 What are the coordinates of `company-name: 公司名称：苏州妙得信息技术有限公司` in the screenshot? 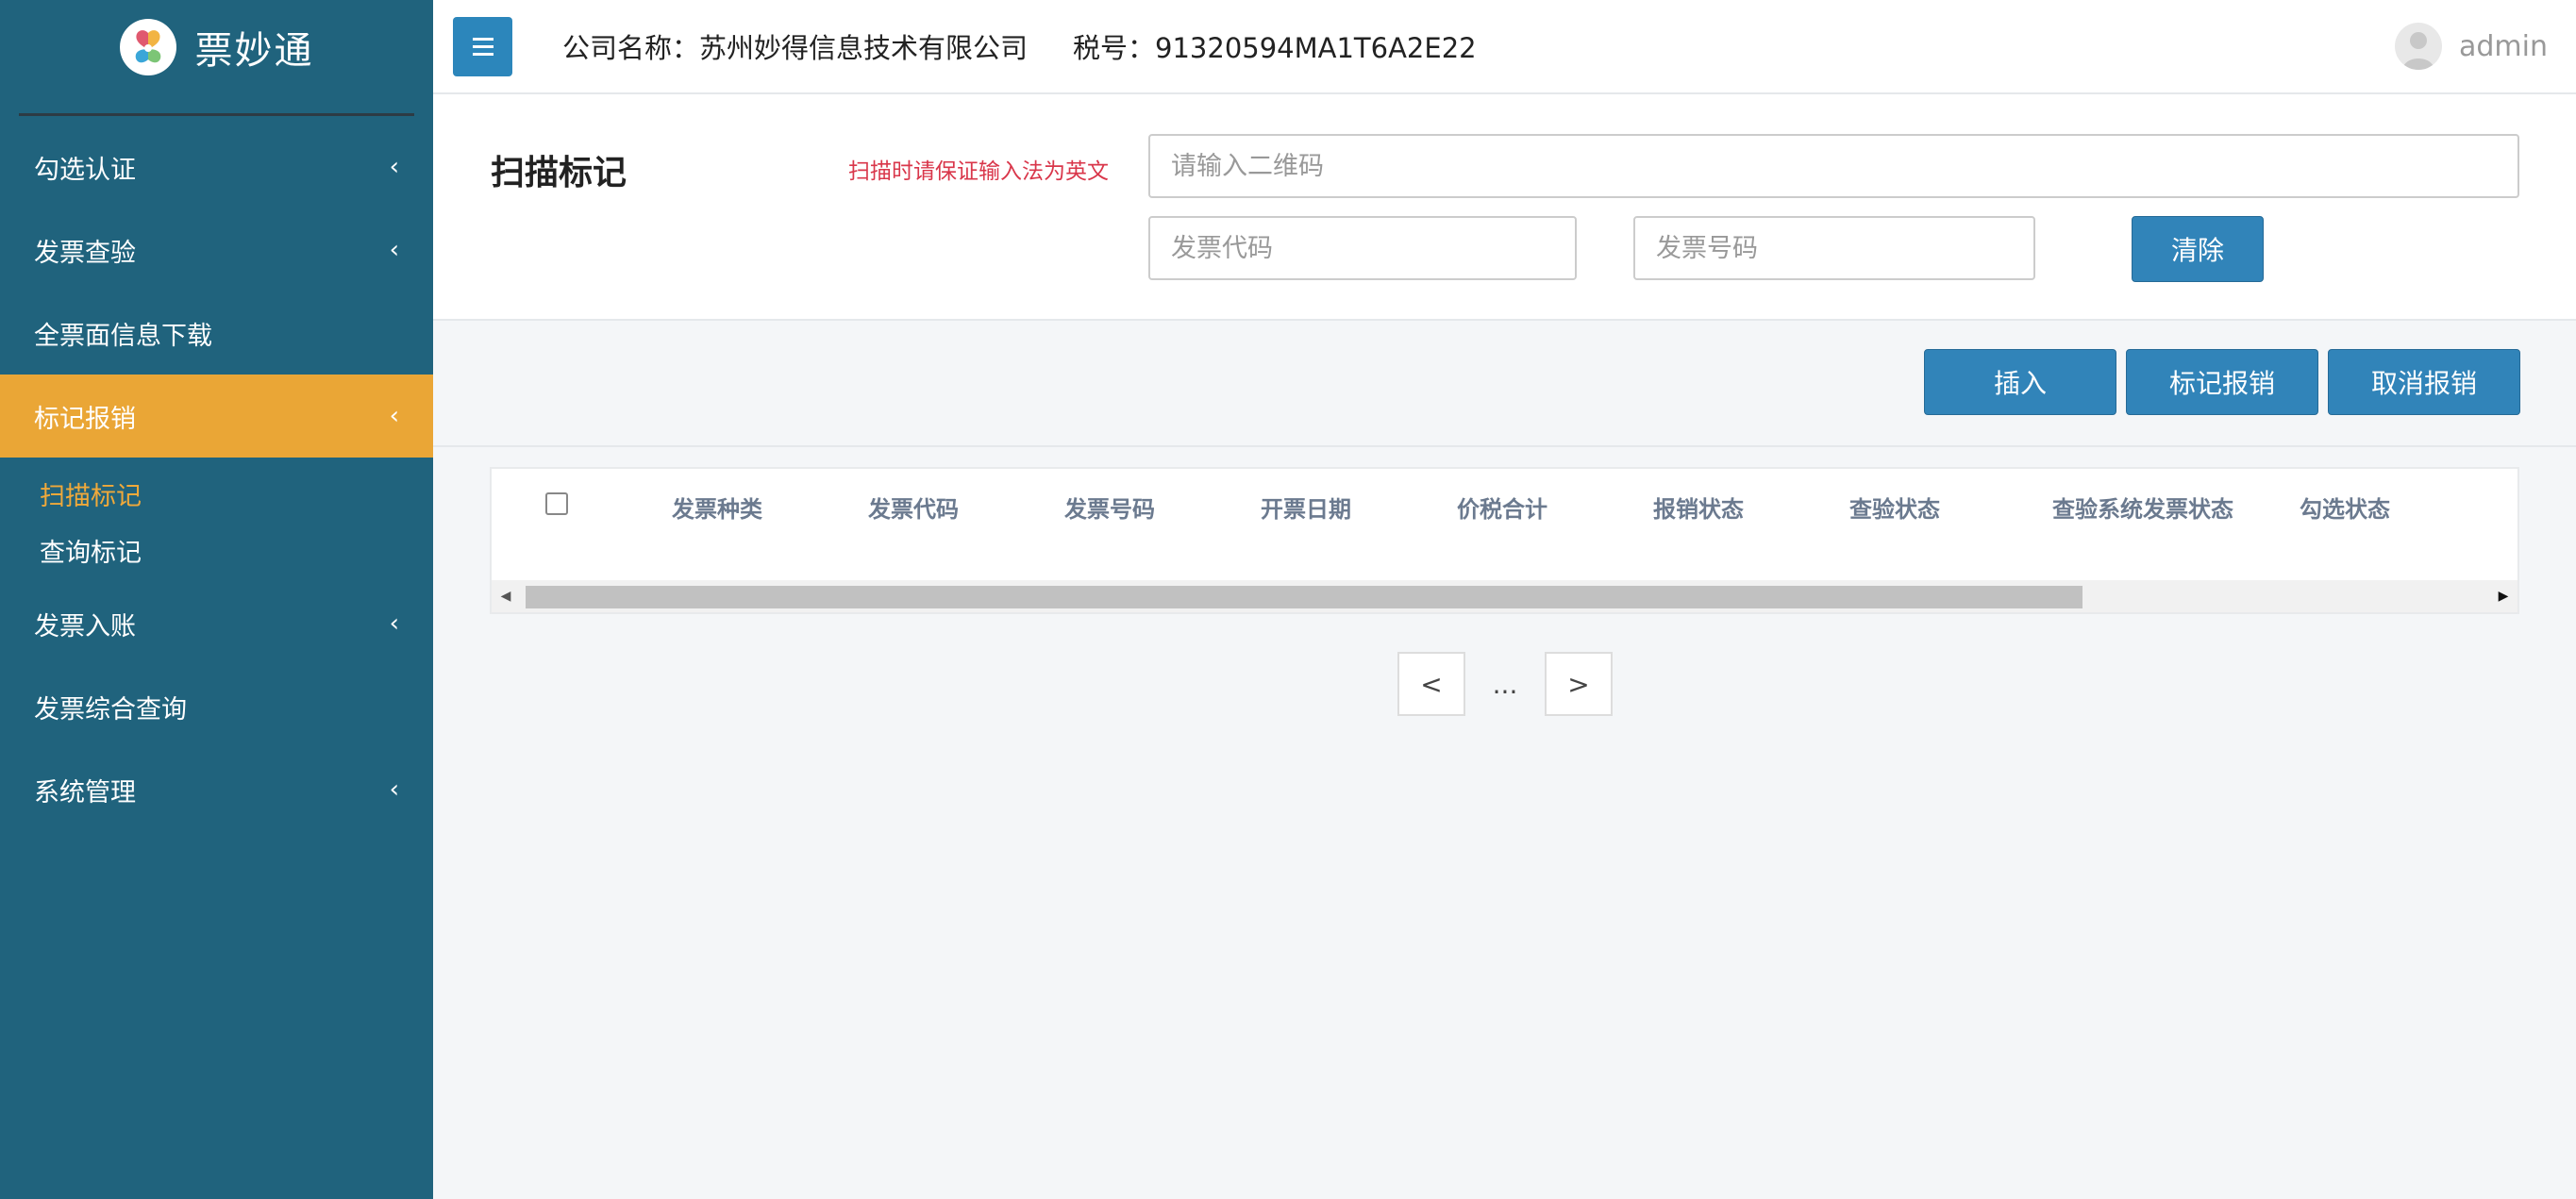 It's located at (795, 48).